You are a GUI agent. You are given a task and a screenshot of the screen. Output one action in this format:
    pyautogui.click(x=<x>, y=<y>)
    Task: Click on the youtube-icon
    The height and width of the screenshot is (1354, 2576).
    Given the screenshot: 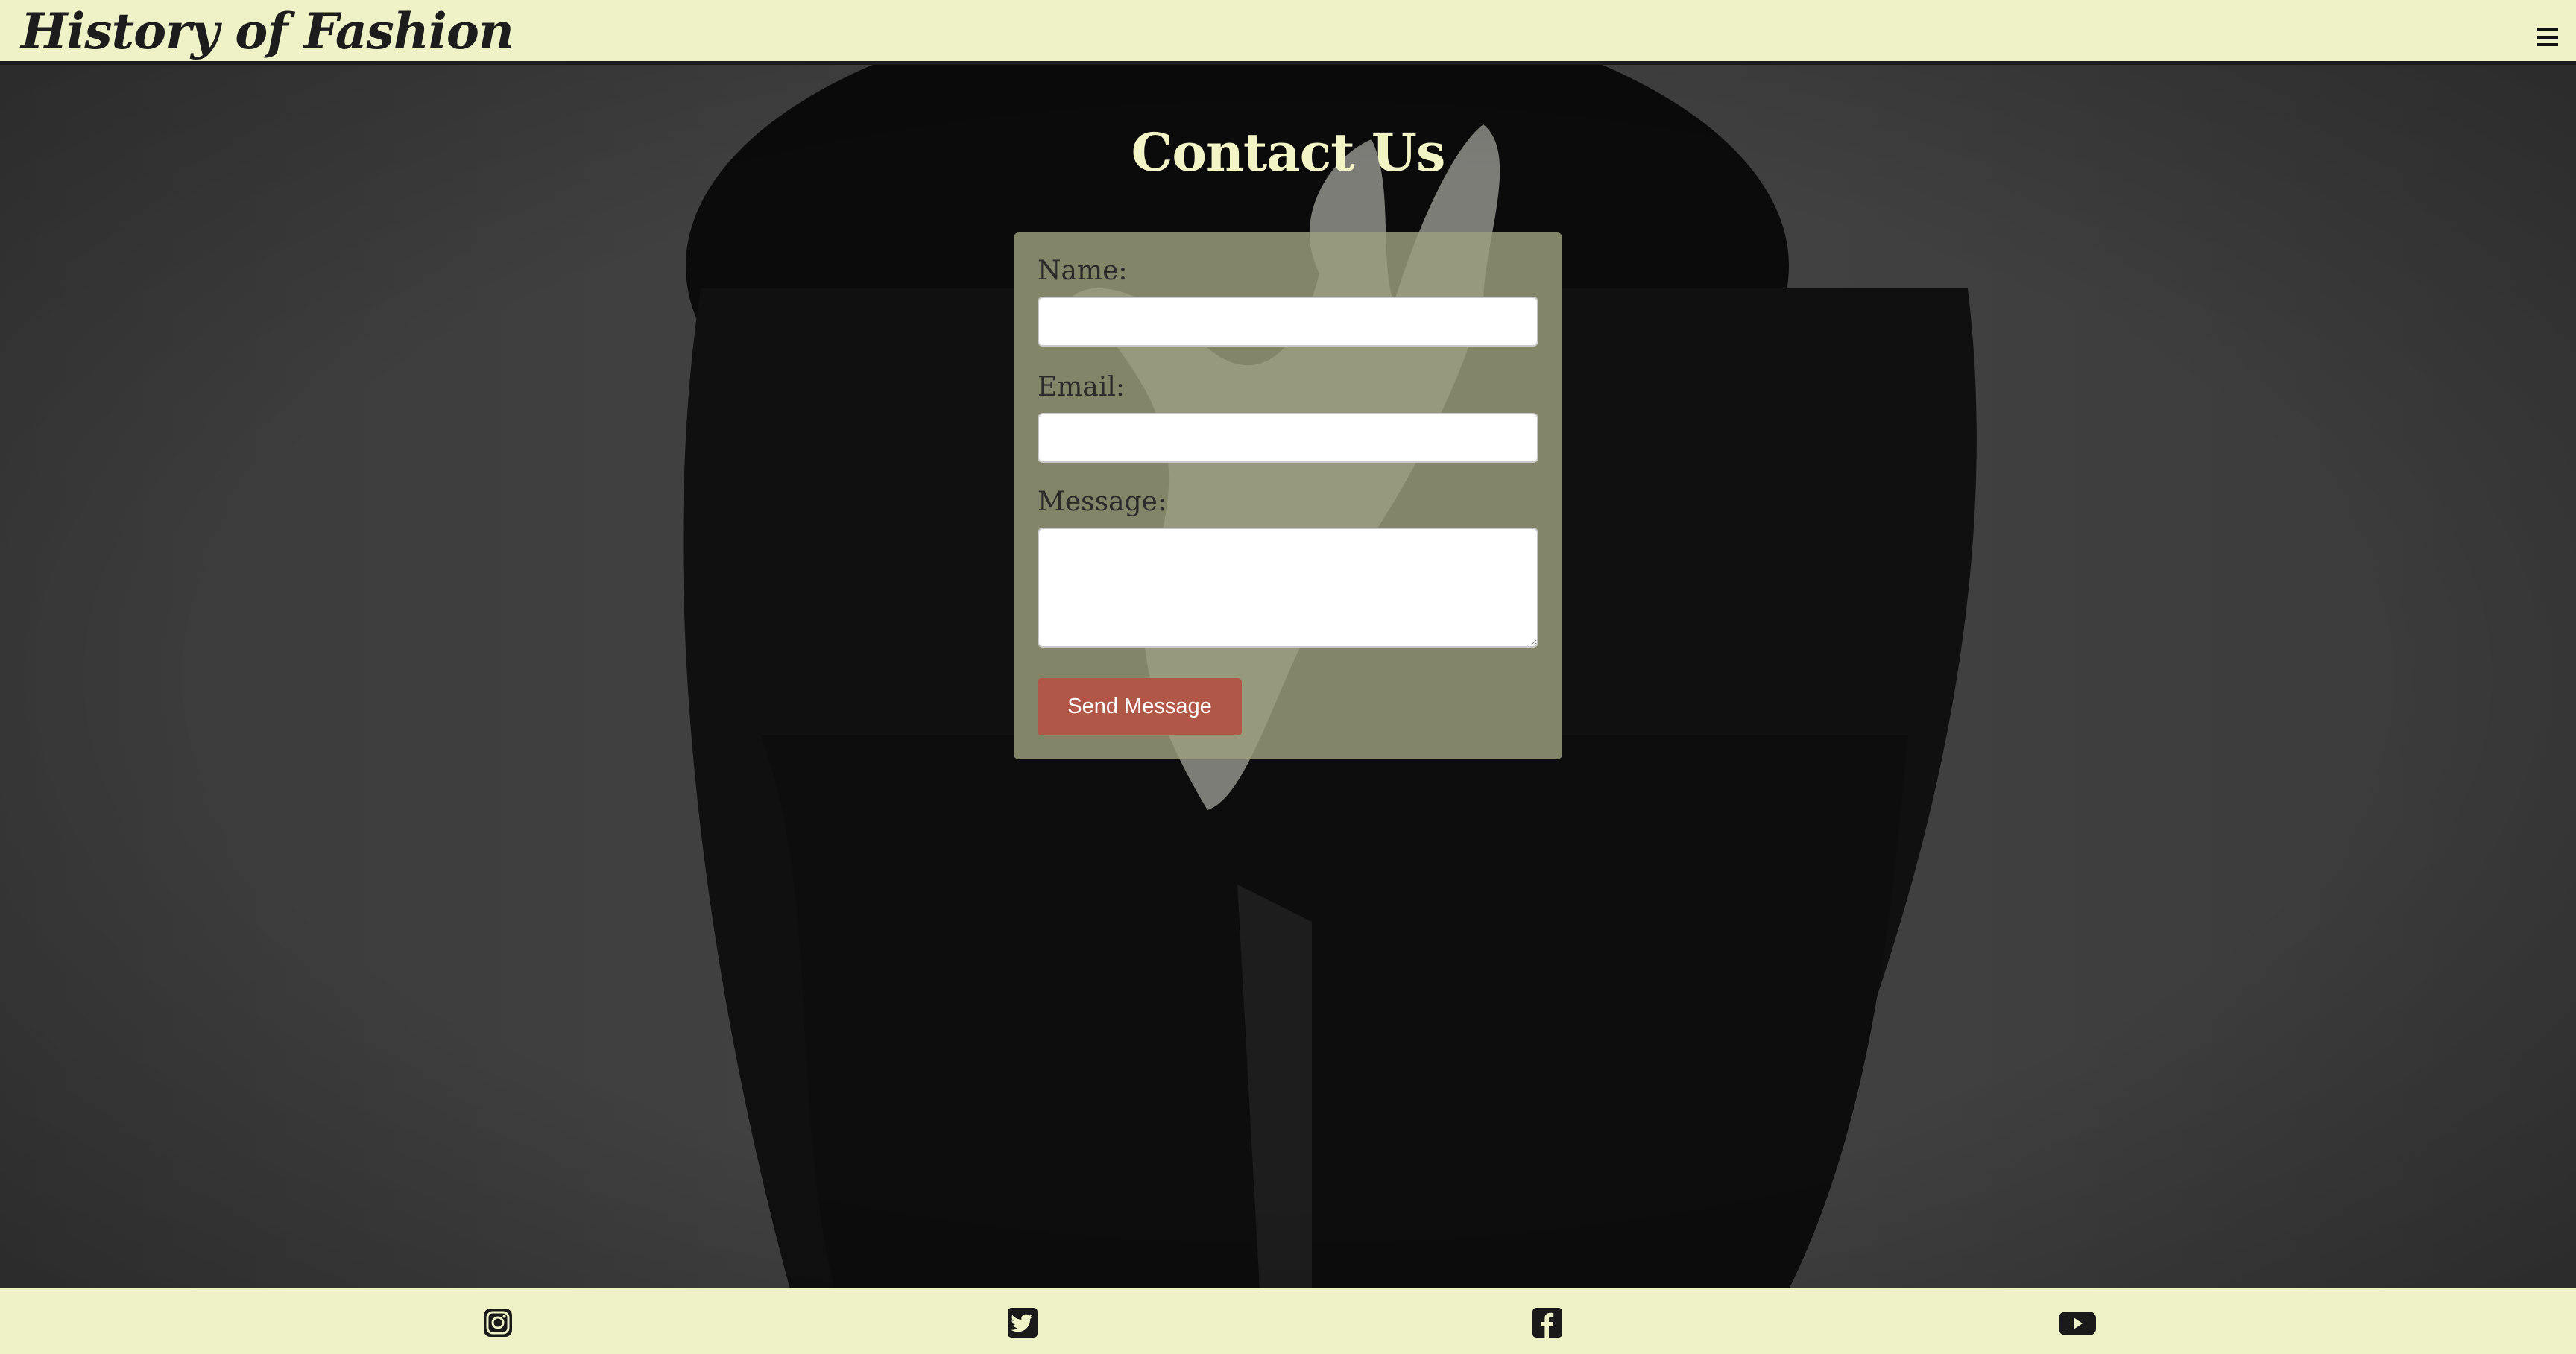 What is the action you would take?
    pyautogui.click(x=2077, y=1322)
    